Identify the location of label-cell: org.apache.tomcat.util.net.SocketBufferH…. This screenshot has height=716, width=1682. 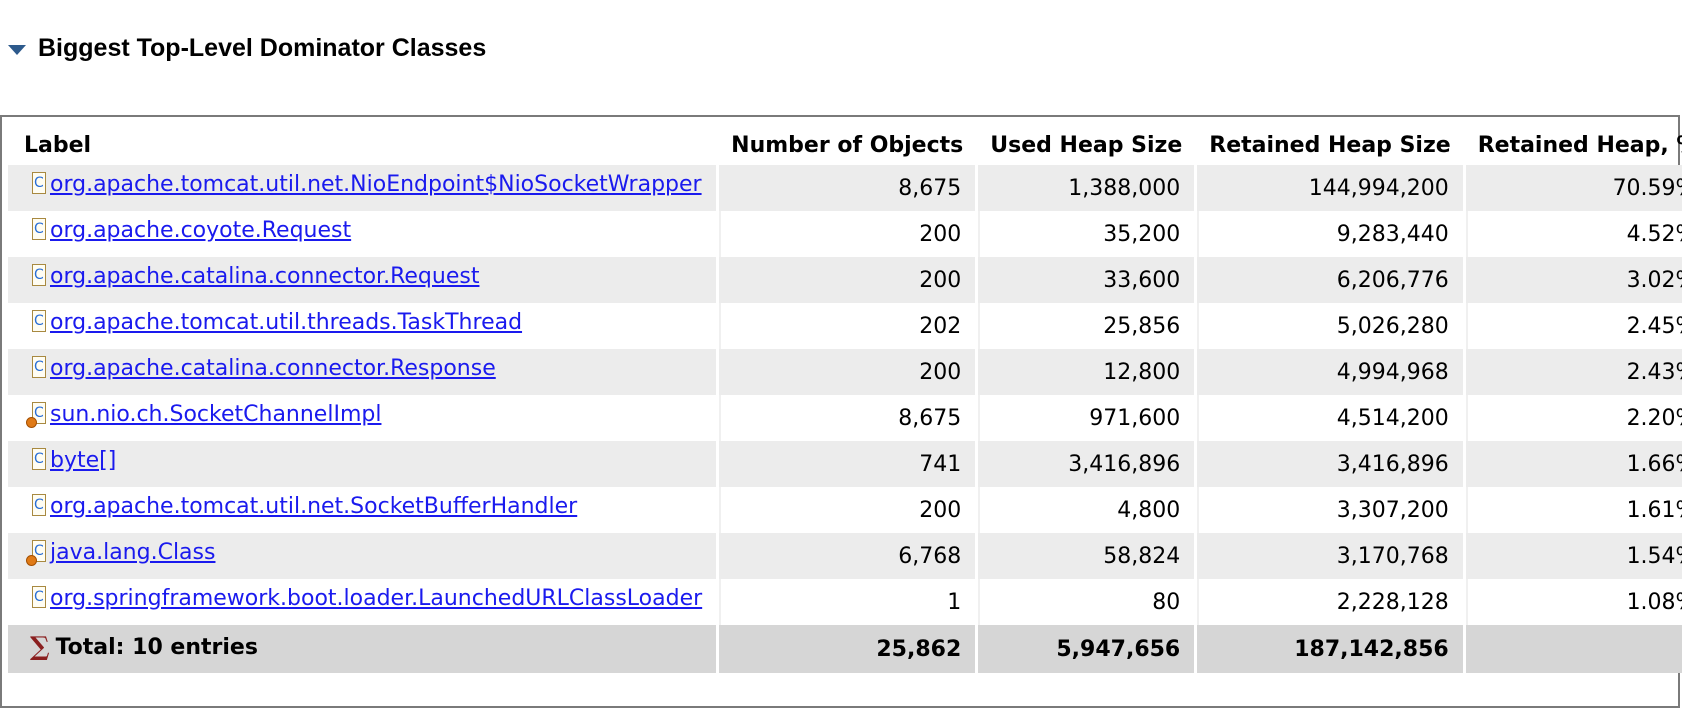
(362, 510).